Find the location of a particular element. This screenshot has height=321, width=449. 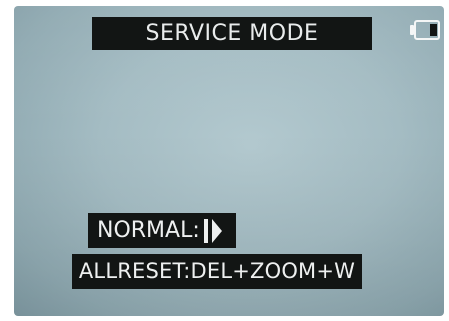

menu-item-allreset: ALLRESET:DEL+ZOOM+W is located at coordinates (217, 271).